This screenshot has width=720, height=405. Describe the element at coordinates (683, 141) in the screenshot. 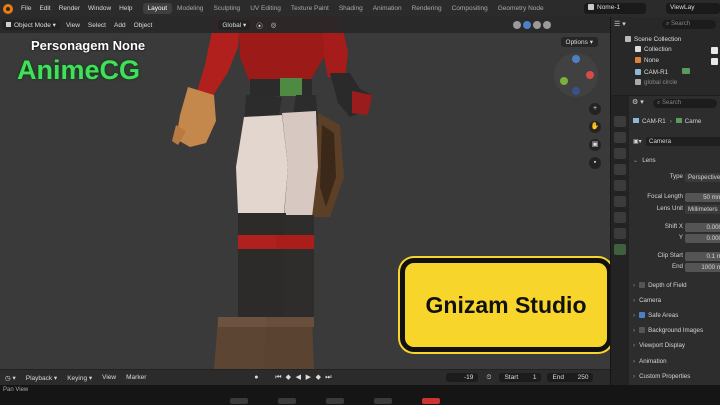

I see `camera-data-field: Camera` at that location.